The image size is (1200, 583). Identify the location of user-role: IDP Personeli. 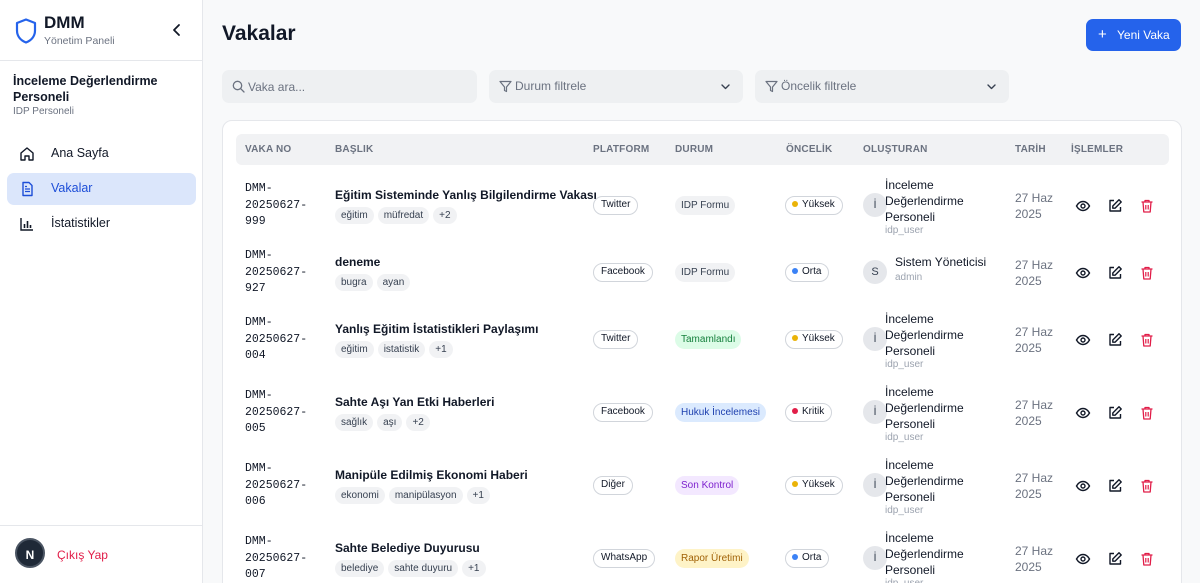
(43, 111).